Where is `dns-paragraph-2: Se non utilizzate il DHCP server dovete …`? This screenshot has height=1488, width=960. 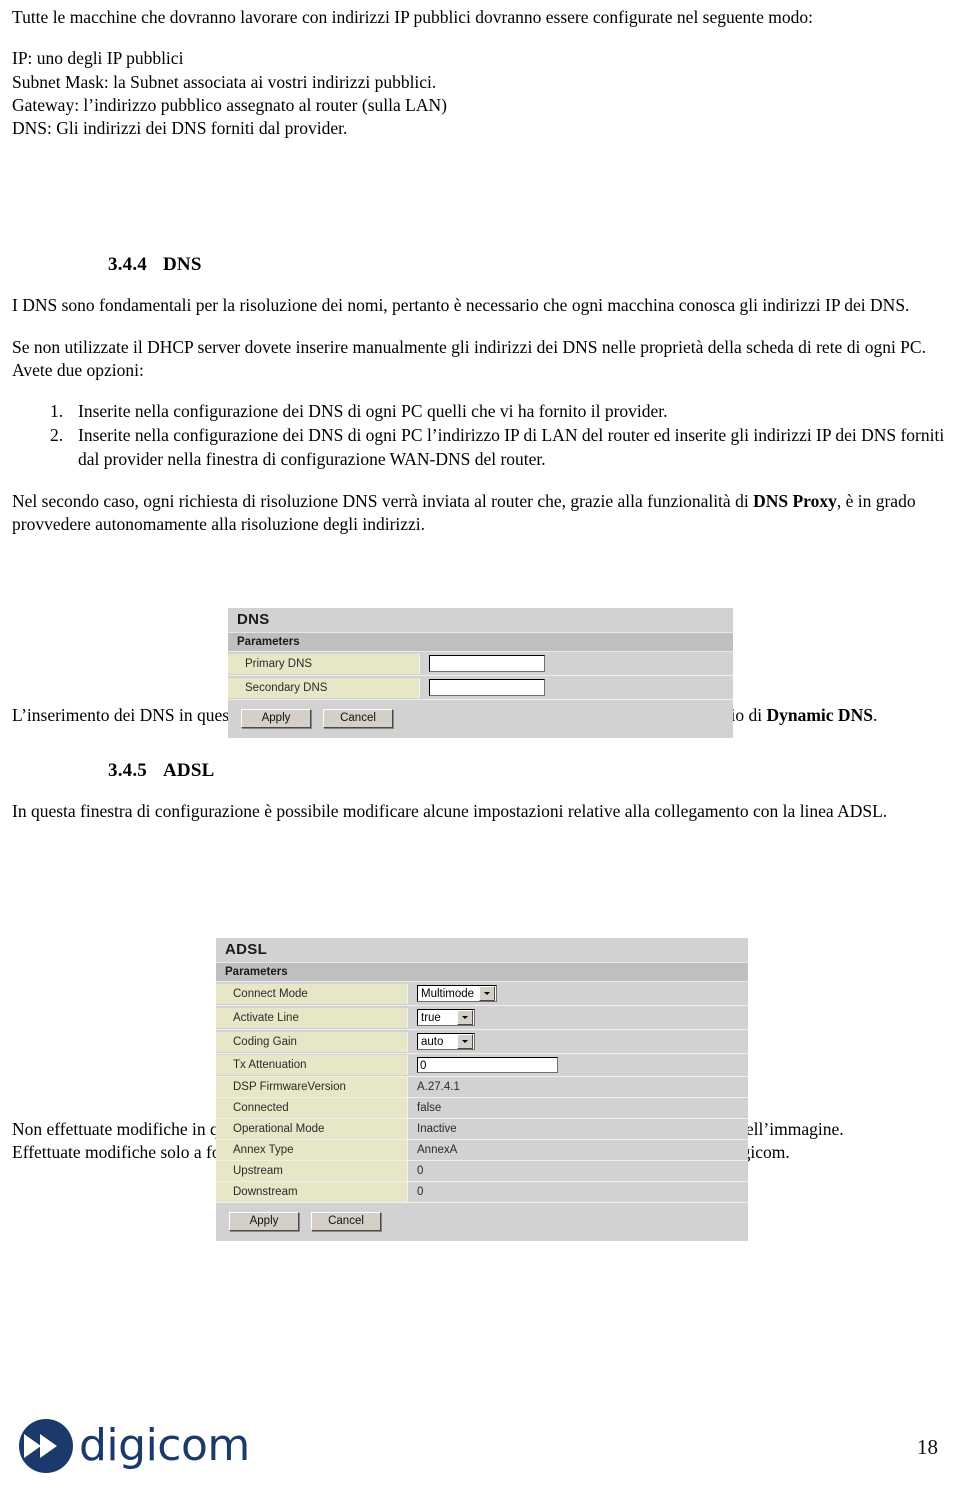
dns-paragraph-2: Se non utilizzate il DHCP server dovete … is located at coordinates (469, 358).